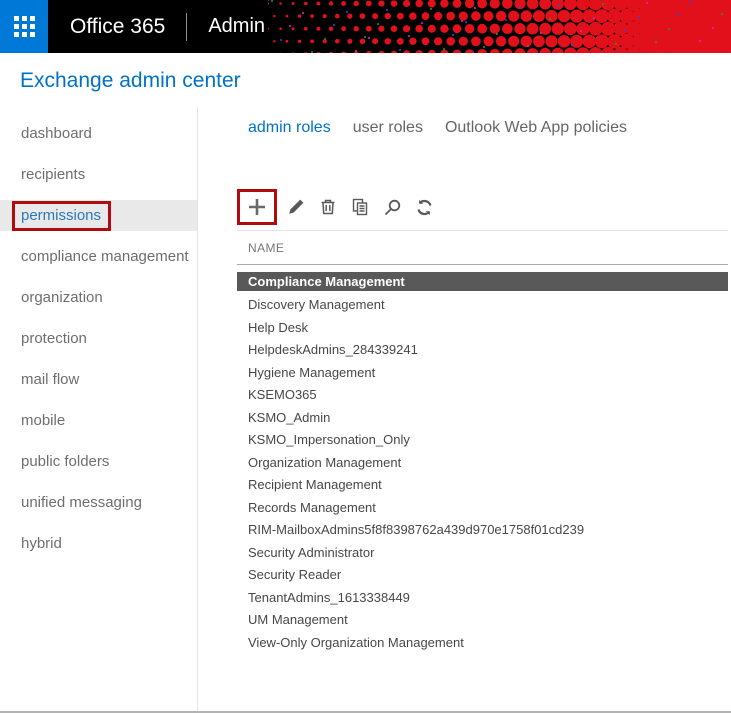 The height and width of the screenshot is (713, 731). What do you see at coordinates (482, 264) in the screenshot?
I see `header-divider` at bounding box center [482, 264].